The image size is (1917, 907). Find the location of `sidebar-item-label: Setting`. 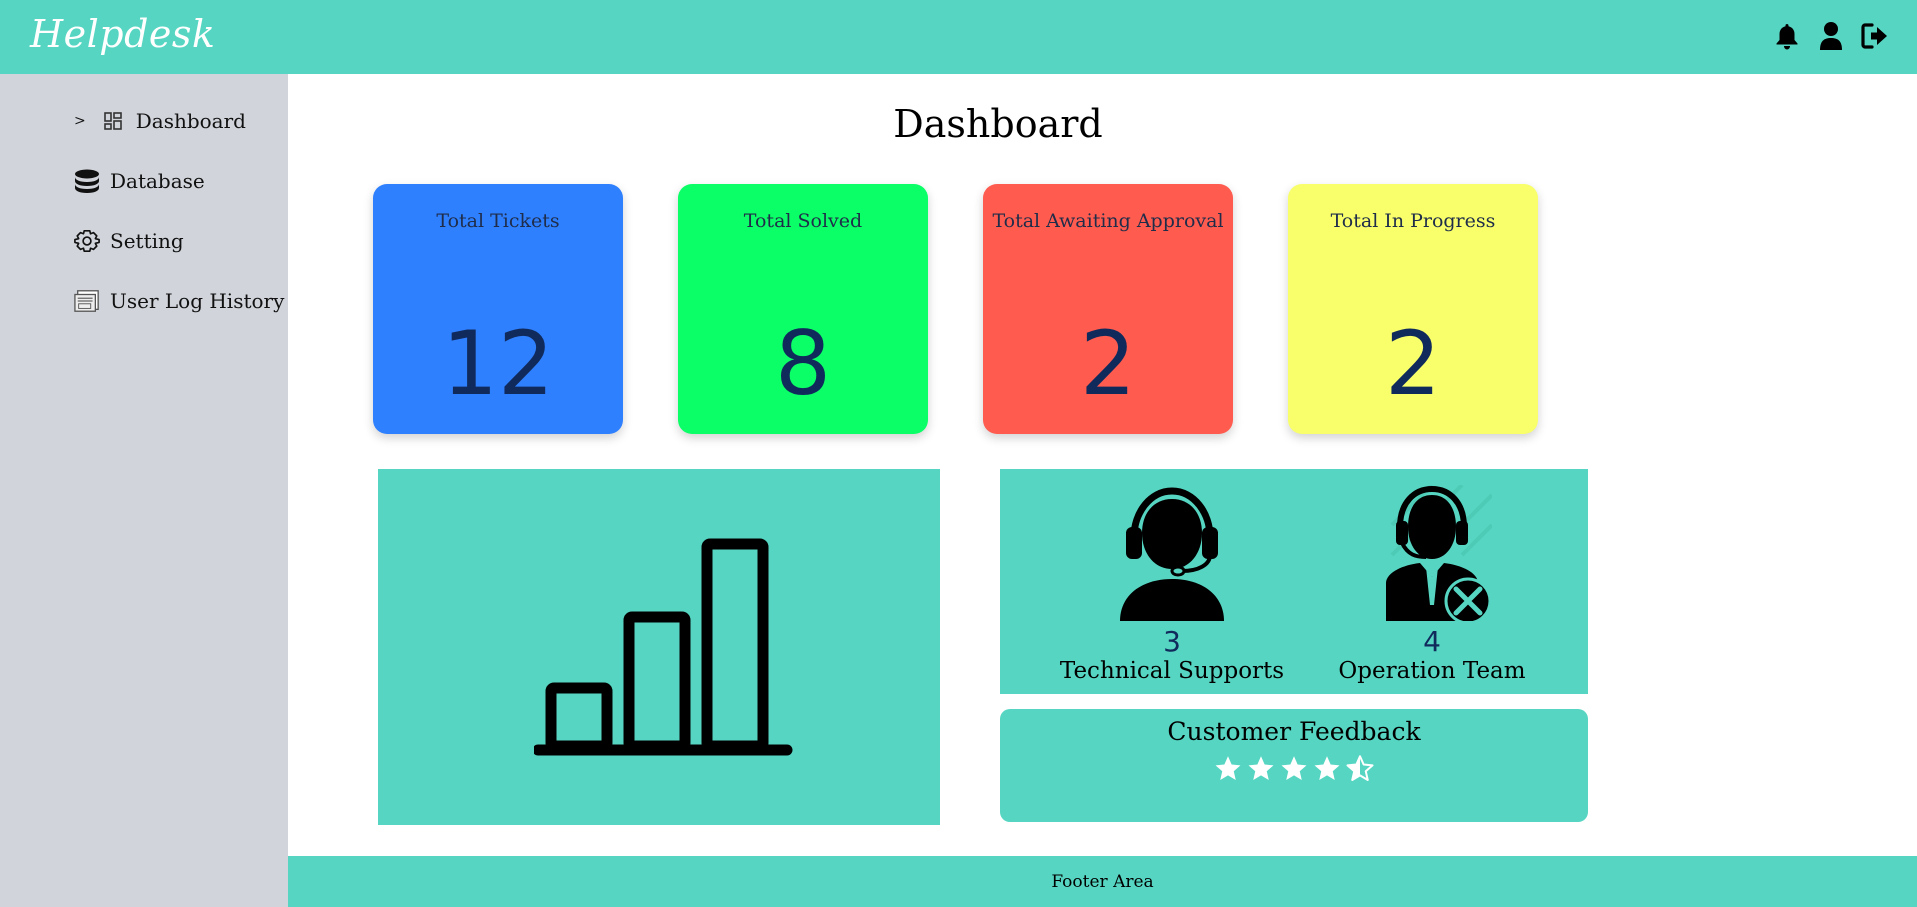

sidebar-item-label: Setting is located at coordinates (147, 241).